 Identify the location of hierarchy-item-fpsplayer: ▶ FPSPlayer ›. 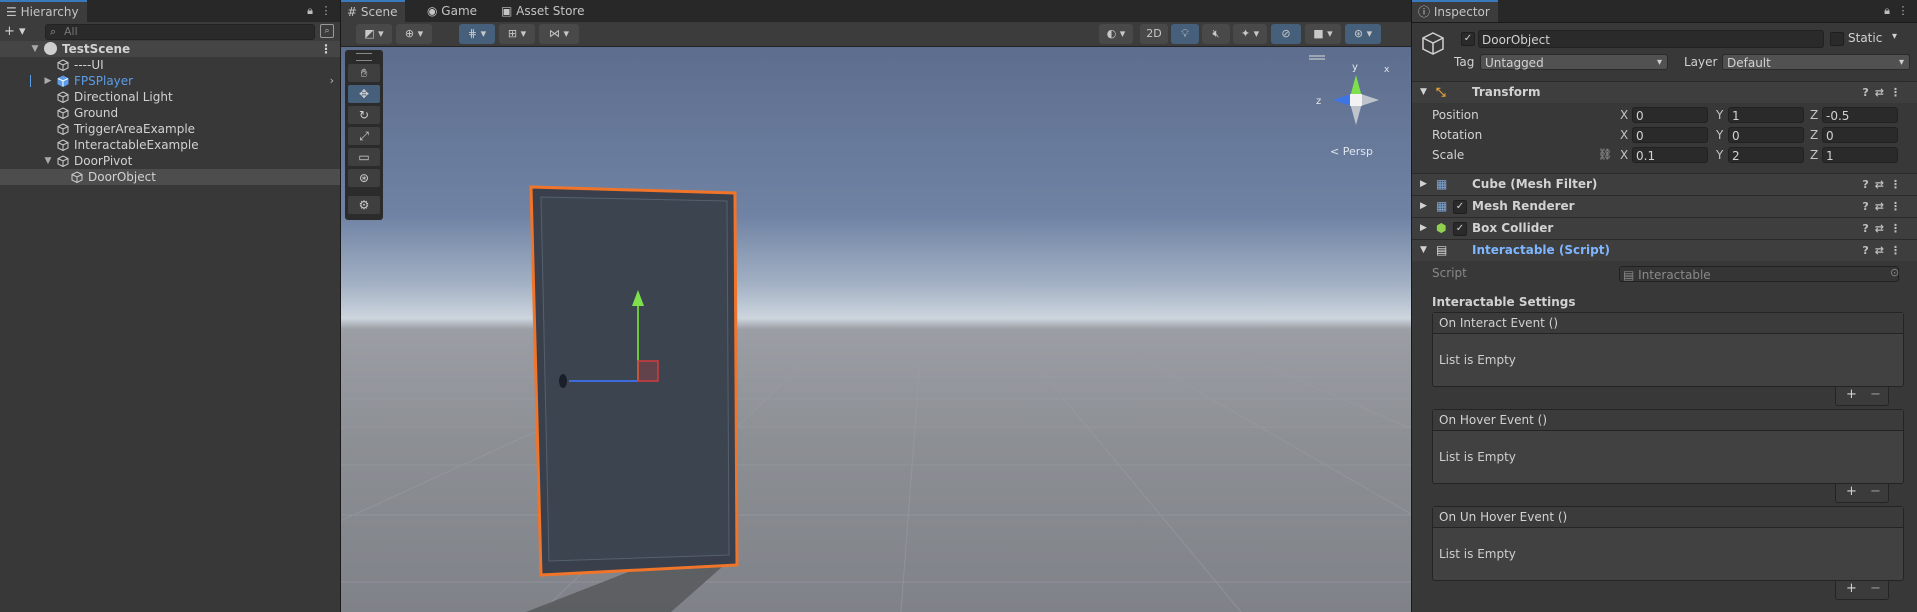
(170, 81).